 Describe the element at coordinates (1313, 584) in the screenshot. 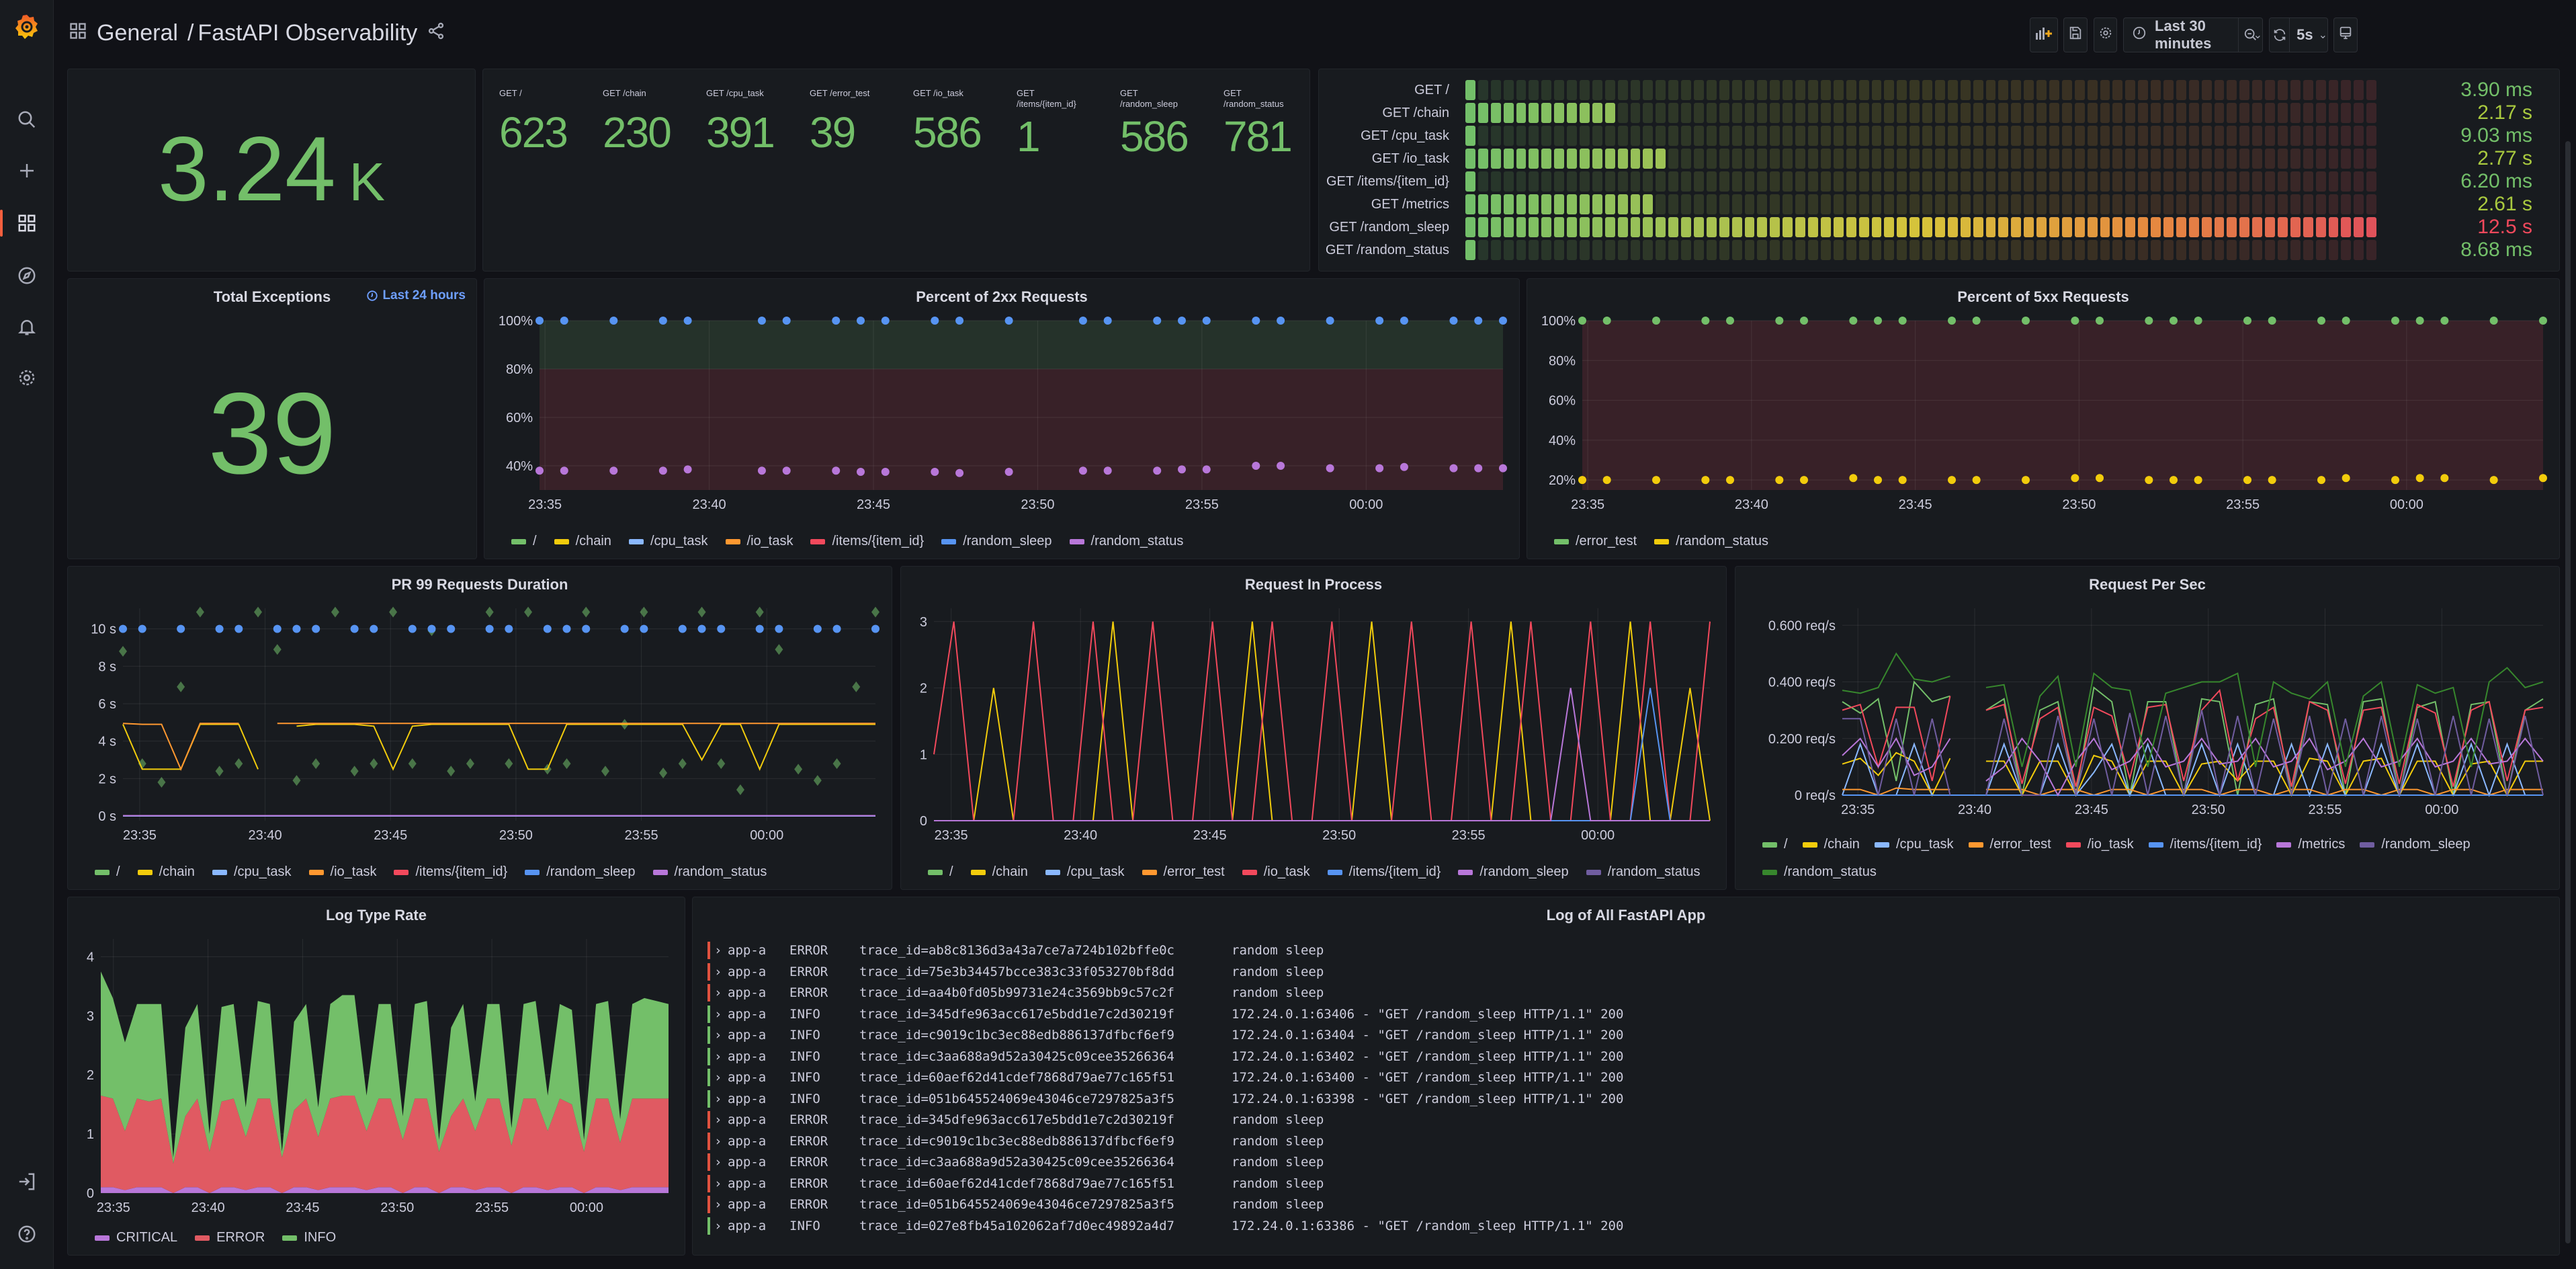

I see `panel-title: Request In Process` at that location.